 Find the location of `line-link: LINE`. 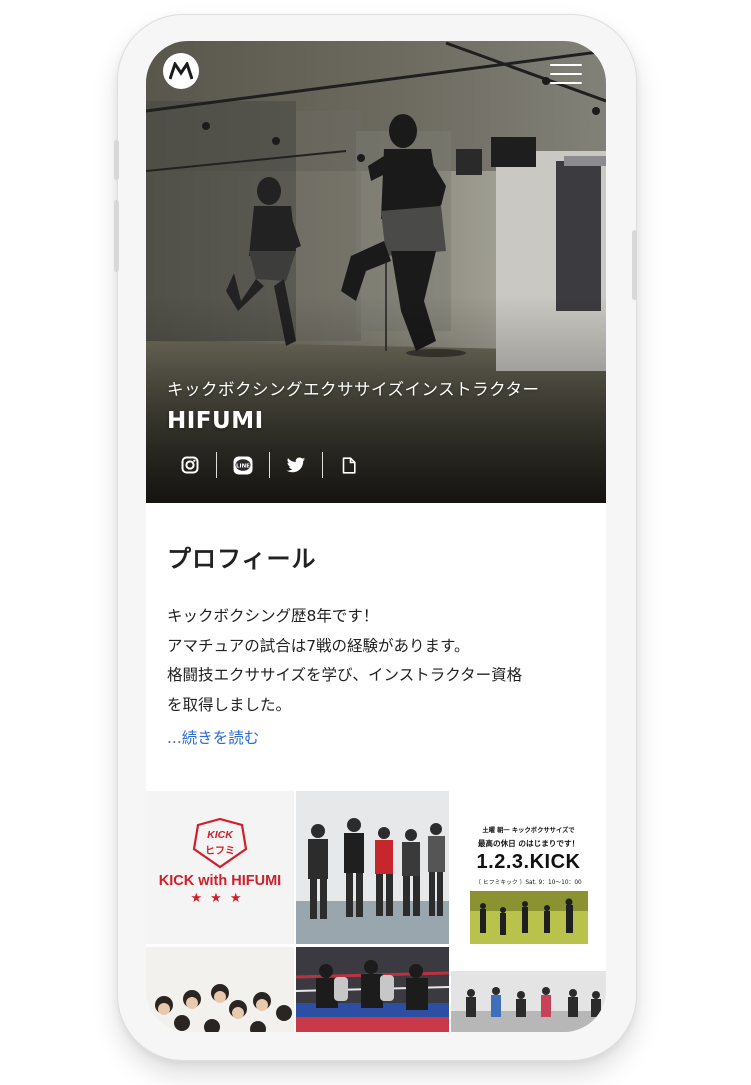

line-link: LINE is located at coordinates (243, 465).